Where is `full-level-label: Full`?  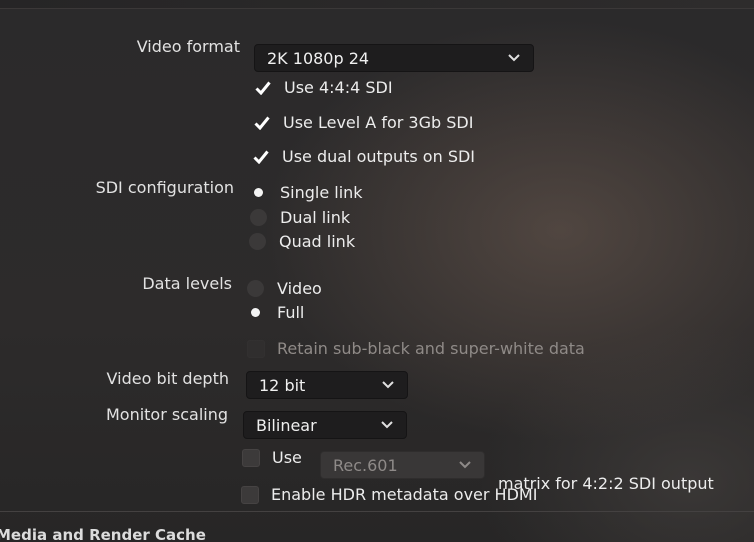
full-level-label: Full is located at coordinates (291, 312).